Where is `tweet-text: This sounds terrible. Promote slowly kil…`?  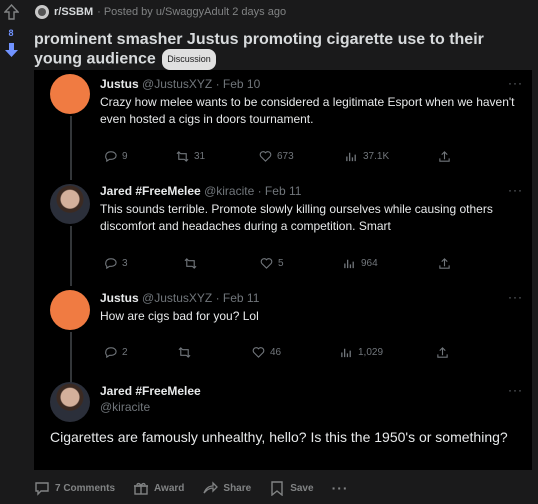 tweet-text: This sounds terrible. Promote slowly kil… is located at coordinates (296, 217).